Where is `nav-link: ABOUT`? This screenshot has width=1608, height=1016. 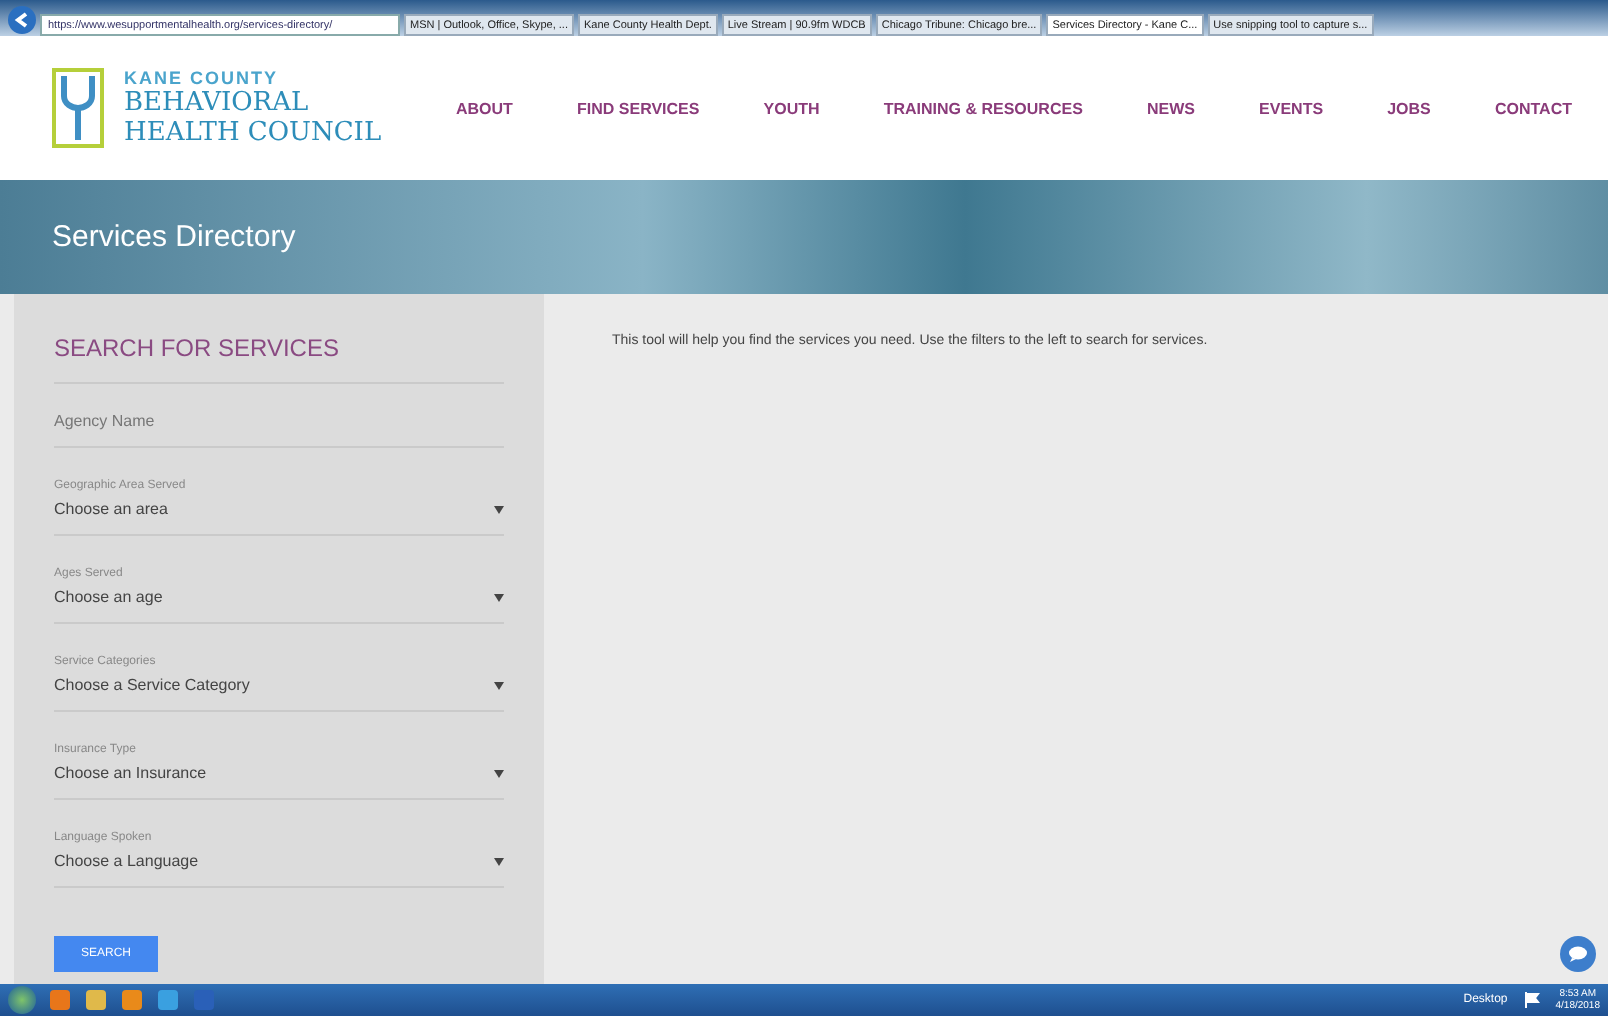 nav-link: ABOUT is located at coordinates (484, 108).